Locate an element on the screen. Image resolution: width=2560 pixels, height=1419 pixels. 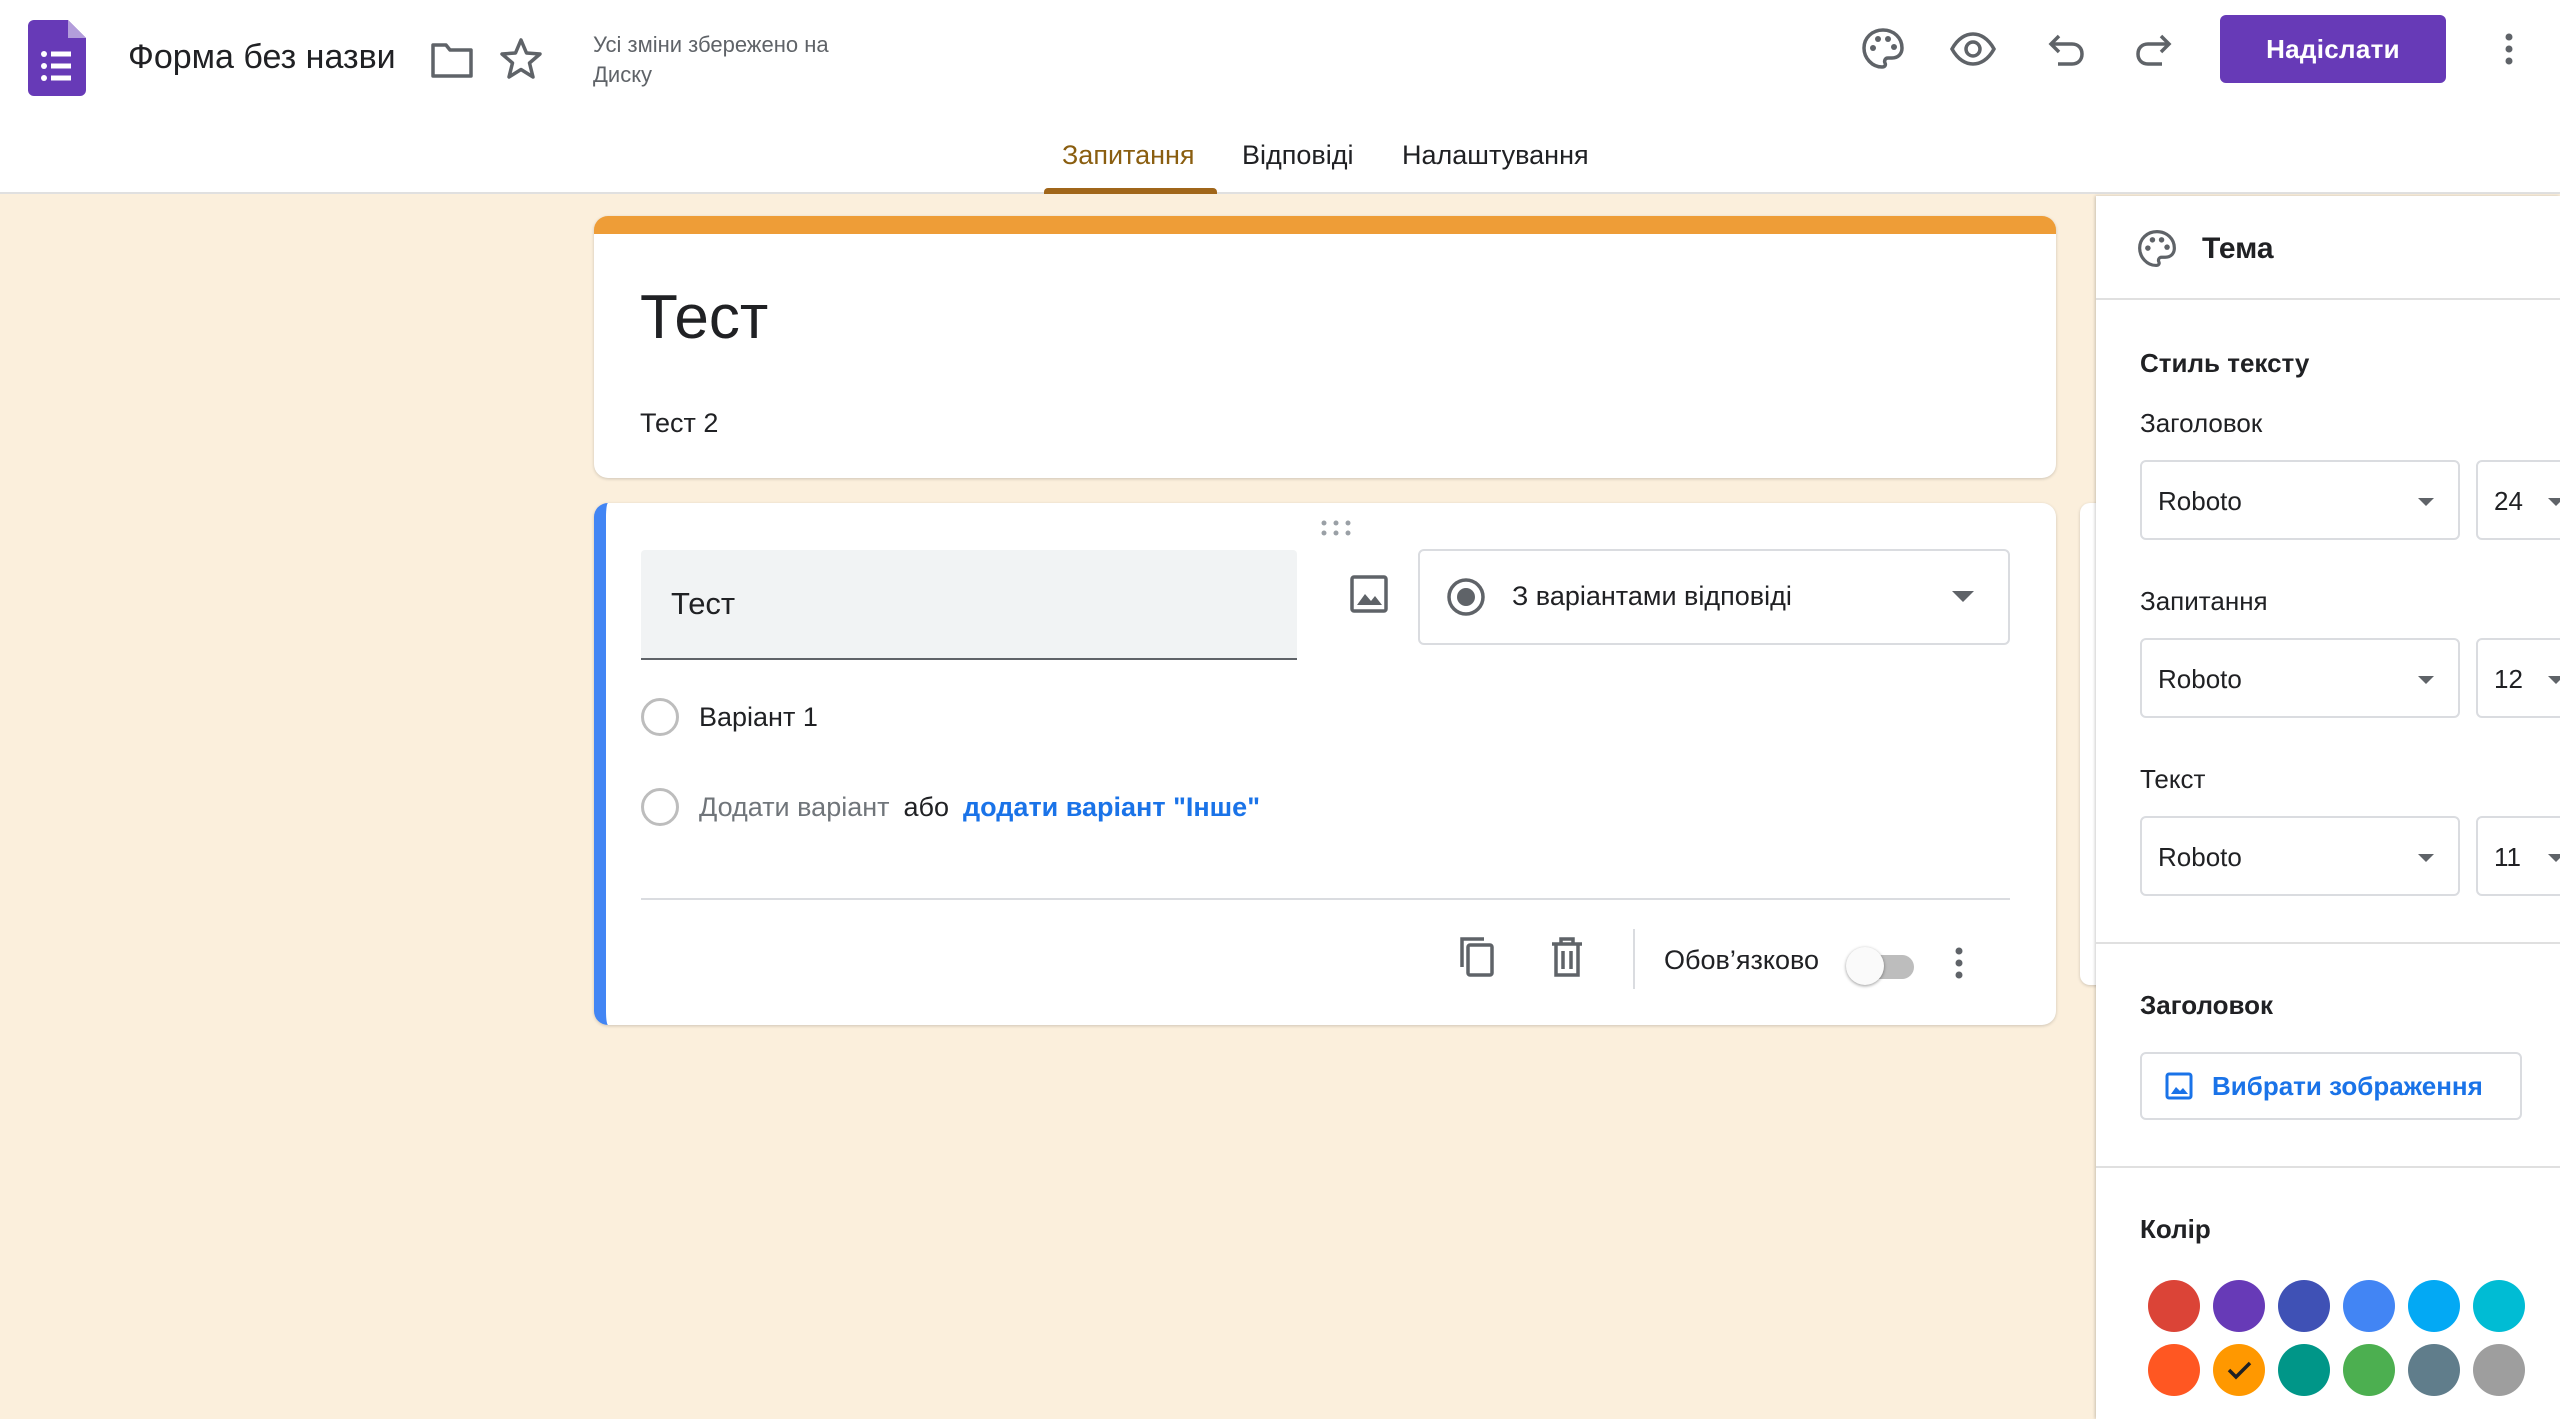
save-status: Усі зміни збережено на Диску is located at coordinates (711, 59).